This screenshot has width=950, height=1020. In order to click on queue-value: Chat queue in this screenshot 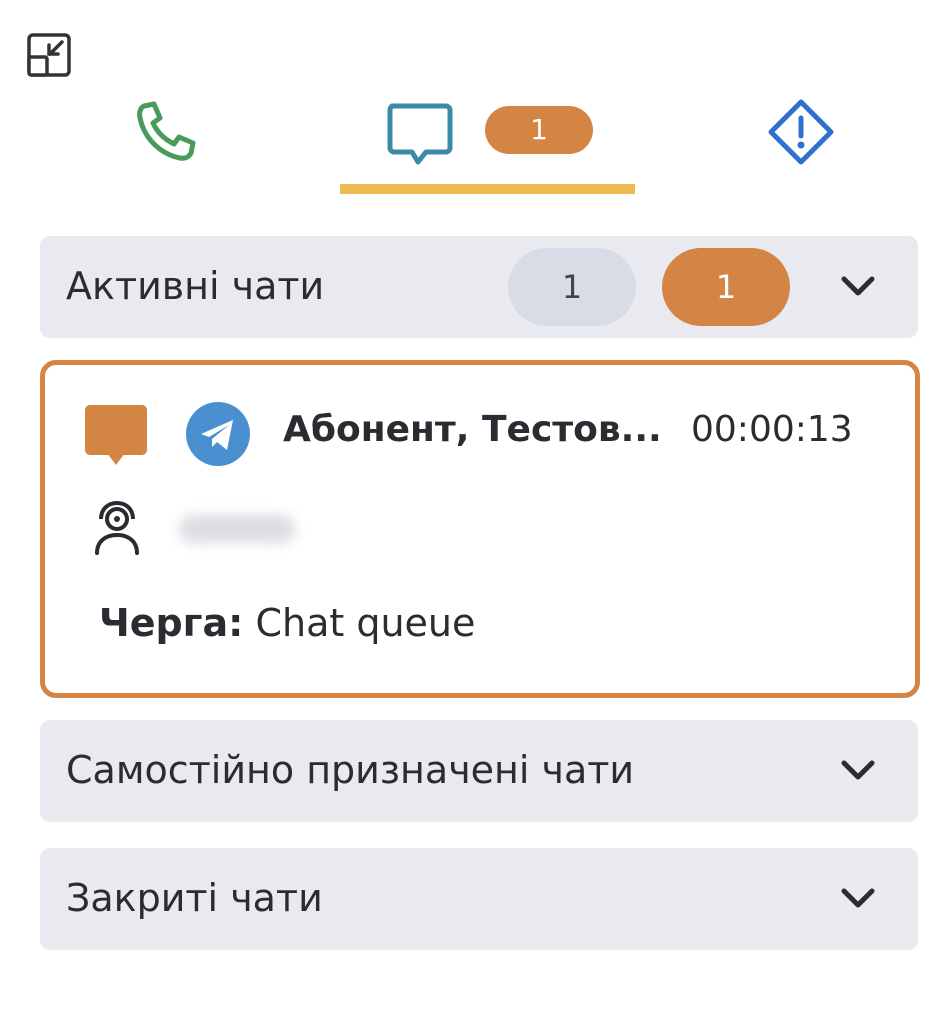, I will do `click(365, 623)`.